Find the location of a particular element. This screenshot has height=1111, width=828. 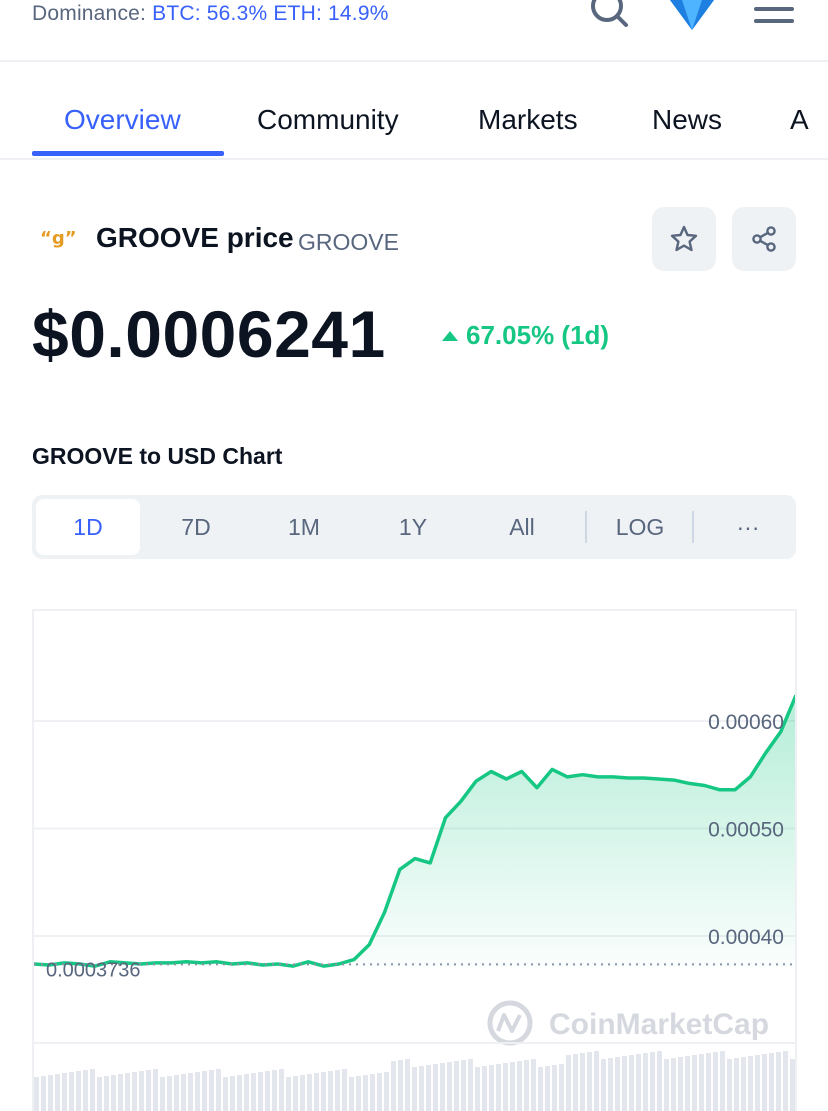

range-1d: 1D is located at coordinates (88, 527).